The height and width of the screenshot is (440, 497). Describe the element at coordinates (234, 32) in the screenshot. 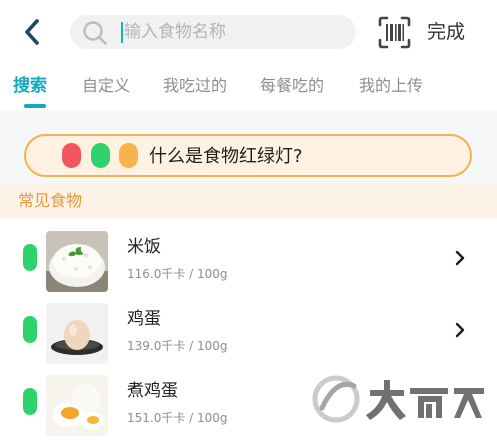

I see `search-input` at that location.